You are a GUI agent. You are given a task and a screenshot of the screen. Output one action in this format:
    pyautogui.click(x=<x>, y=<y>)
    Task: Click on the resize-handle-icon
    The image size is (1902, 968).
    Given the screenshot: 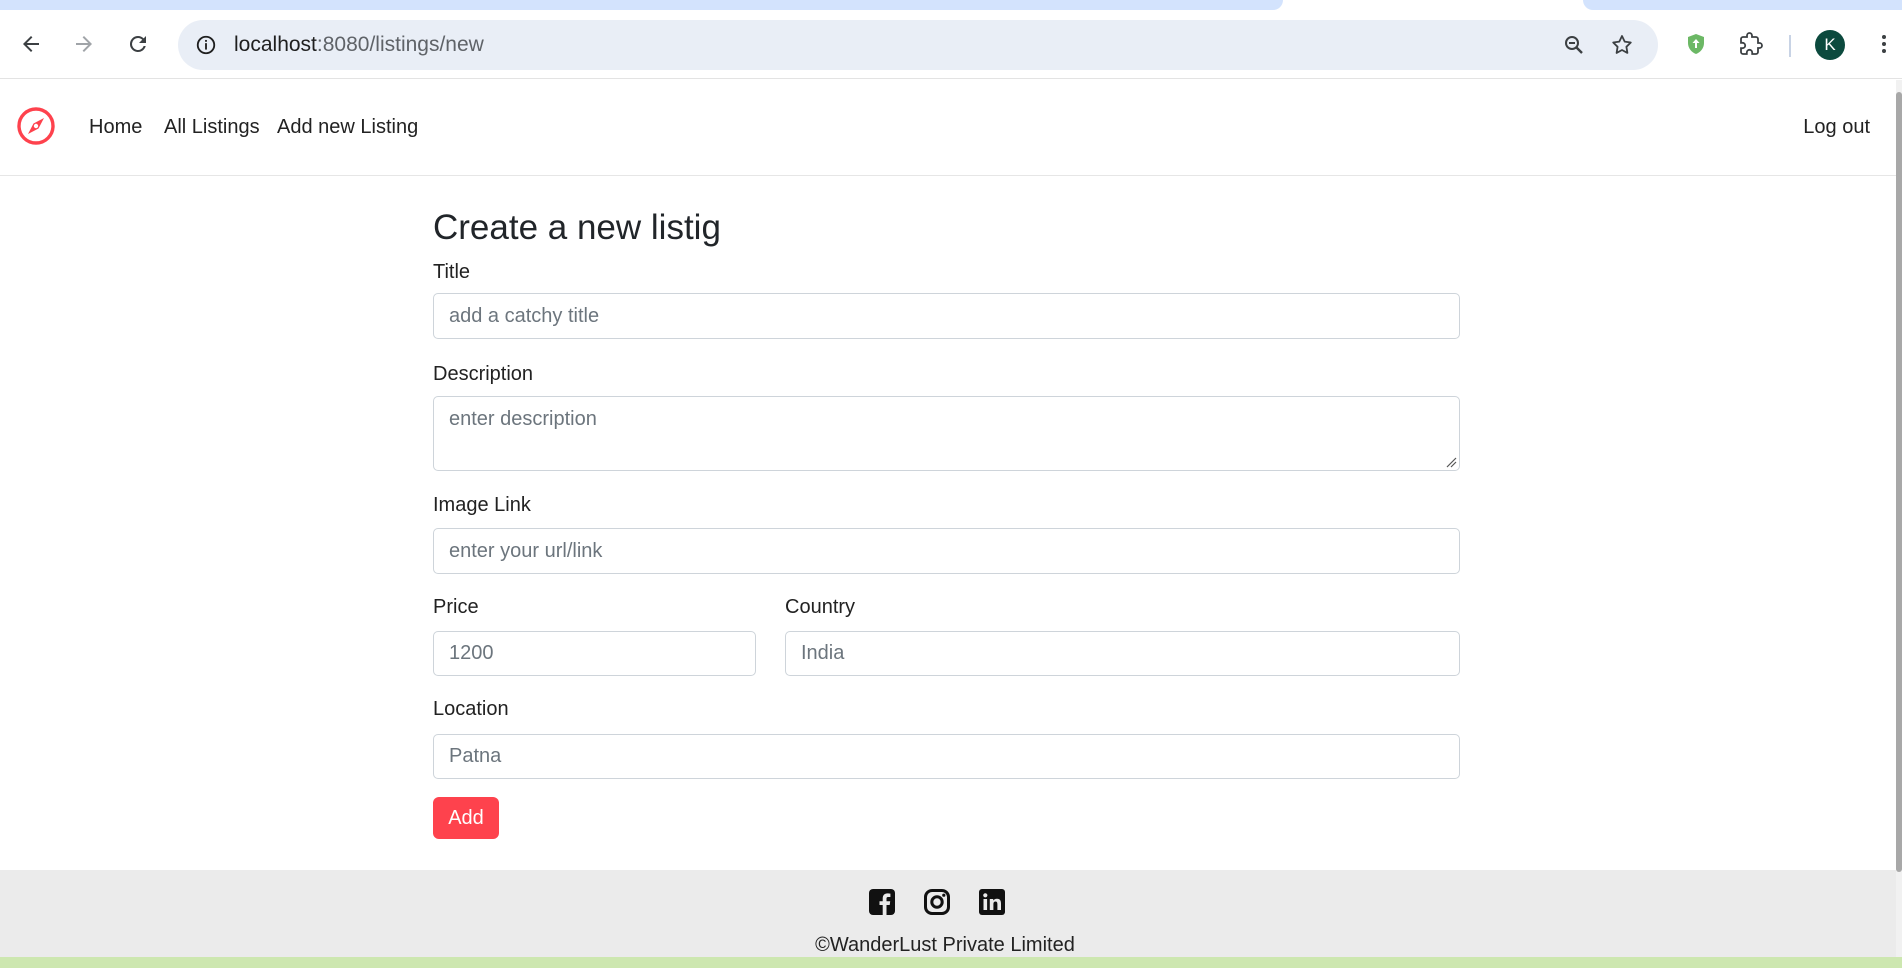 What is the action you would take?
    pyautogui.click(x=1451, y=462)
    